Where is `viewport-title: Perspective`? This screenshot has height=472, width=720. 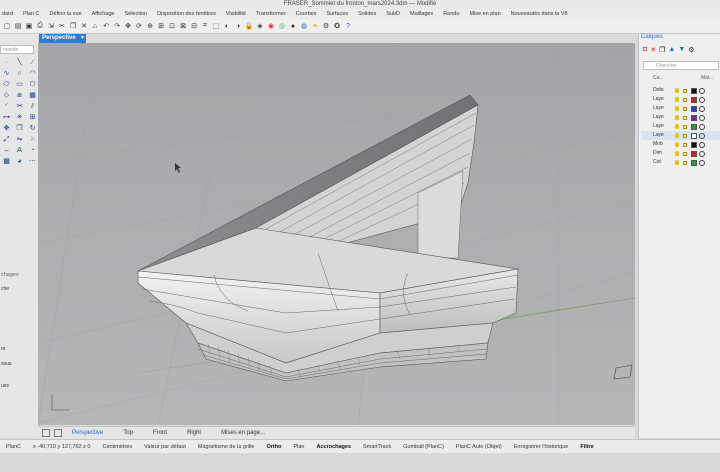 viewport-title: Perspective is located at coordinates (59, 38).